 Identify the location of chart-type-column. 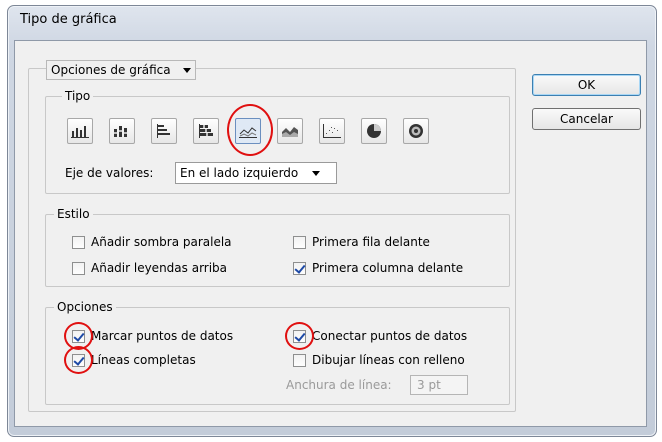
(80, 131).